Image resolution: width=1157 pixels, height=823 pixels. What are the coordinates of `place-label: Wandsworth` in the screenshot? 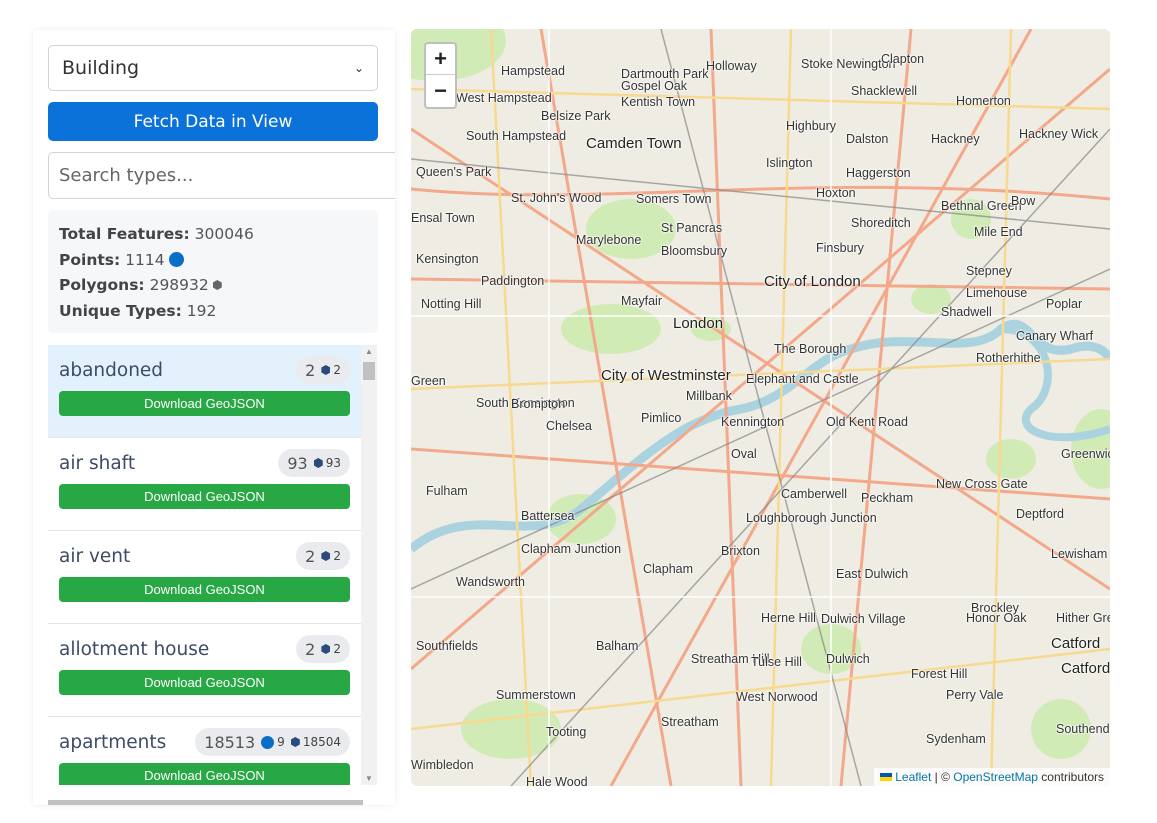 It's located at (491, 582).